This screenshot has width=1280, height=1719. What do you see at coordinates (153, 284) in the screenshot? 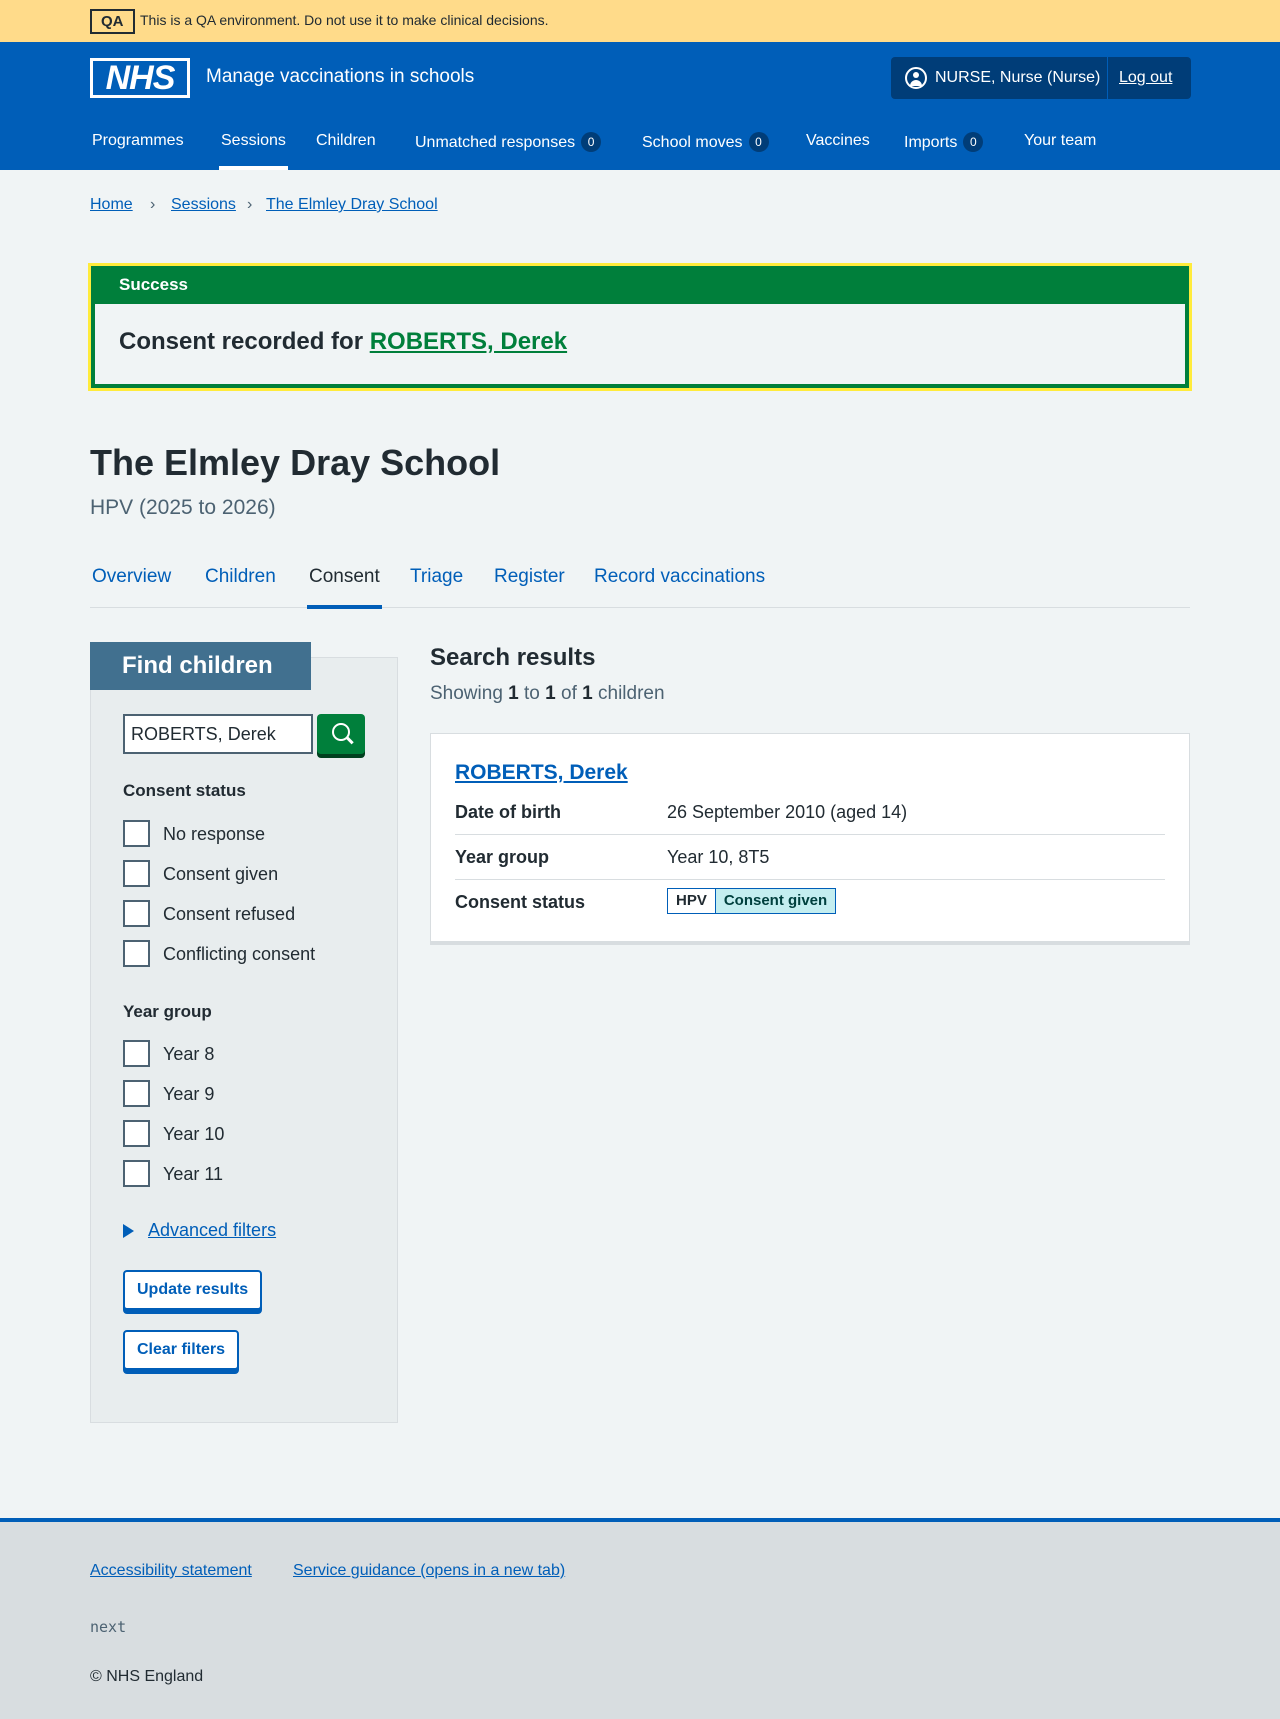
I see `success-heading: Success` at bounding box center [153, 284].